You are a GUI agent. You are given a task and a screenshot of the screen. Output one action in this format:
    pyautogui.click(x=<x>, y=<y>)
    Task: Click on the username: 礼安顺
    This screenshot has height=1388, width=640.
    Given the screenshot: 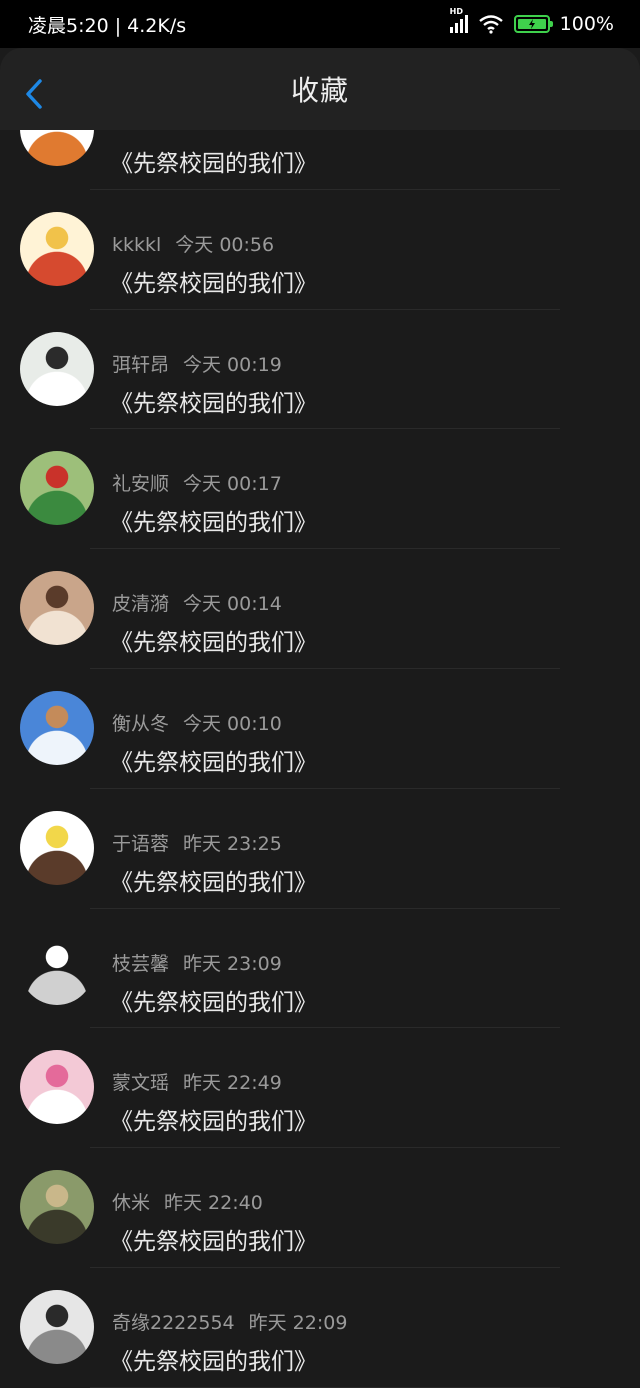 What is the action you would take?
    pyautogui.click(x=141, y=484)
    